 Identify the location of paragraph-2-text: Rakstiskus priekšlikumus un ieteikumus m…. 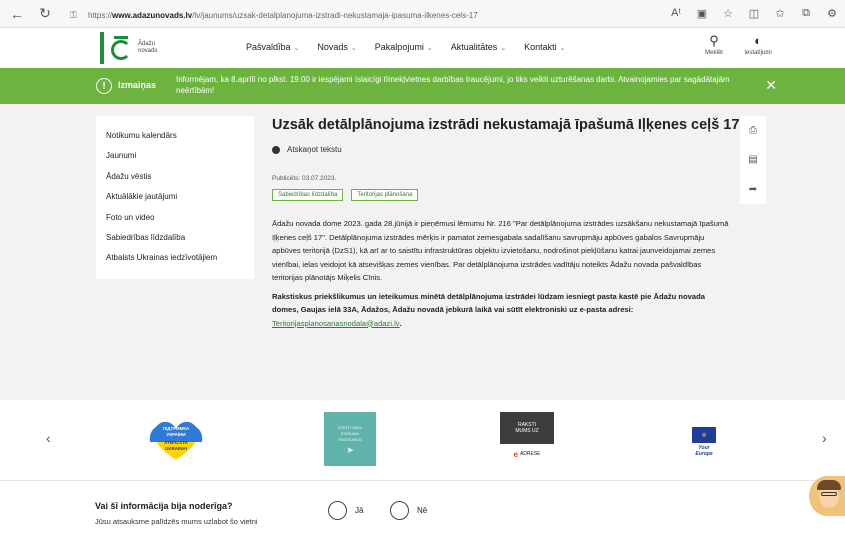
(488, 303).